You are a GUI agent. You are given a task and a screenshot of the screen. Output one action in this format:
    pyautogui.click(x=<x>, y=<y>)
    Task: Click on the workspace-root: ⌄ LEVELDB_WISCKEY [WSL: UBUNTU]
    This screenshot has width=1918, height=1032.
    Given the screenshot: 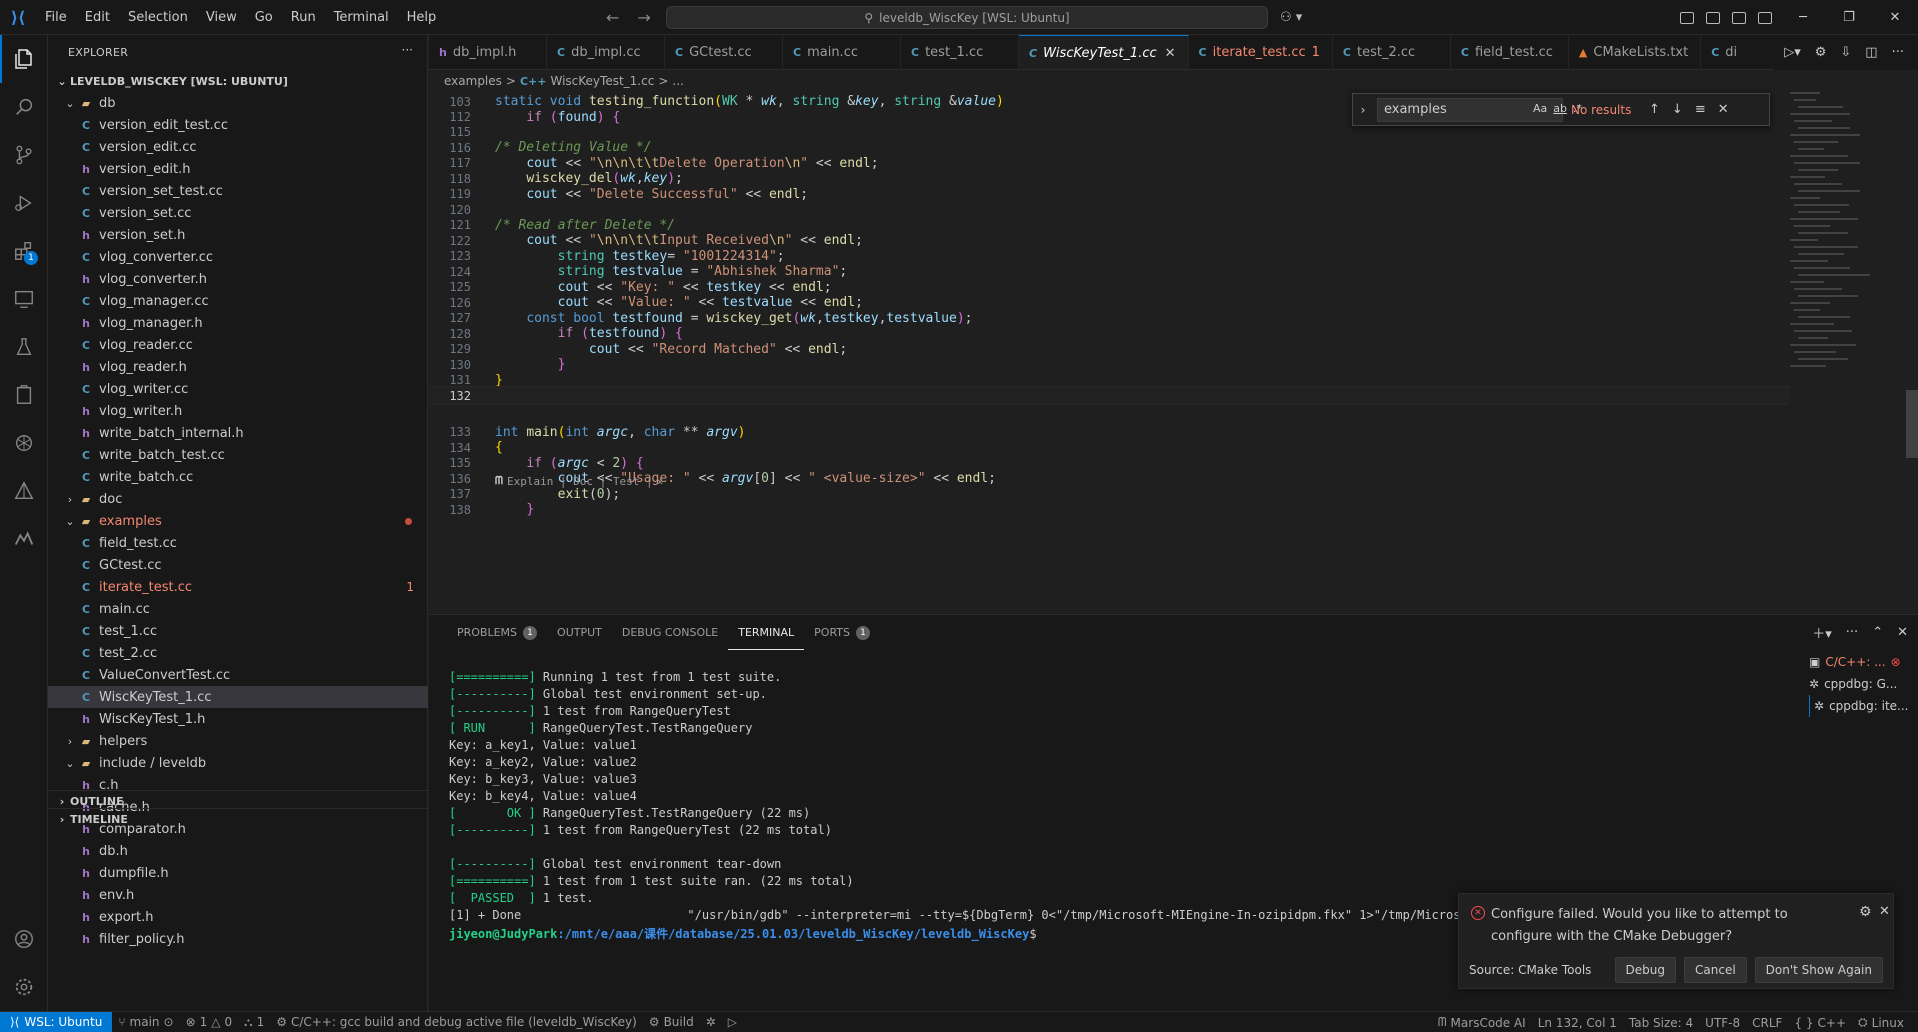 What is the action you would take?
    pyautogui.click(x=237, y=81)
    